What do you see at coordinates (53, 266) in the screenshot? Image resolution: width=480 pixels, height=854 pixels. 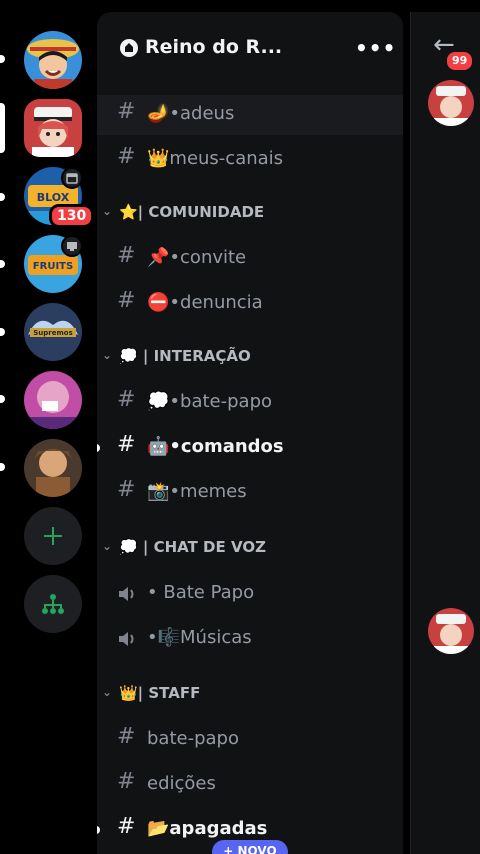 I see `svg-text: FRUITS` at bounding box center [53, 266].